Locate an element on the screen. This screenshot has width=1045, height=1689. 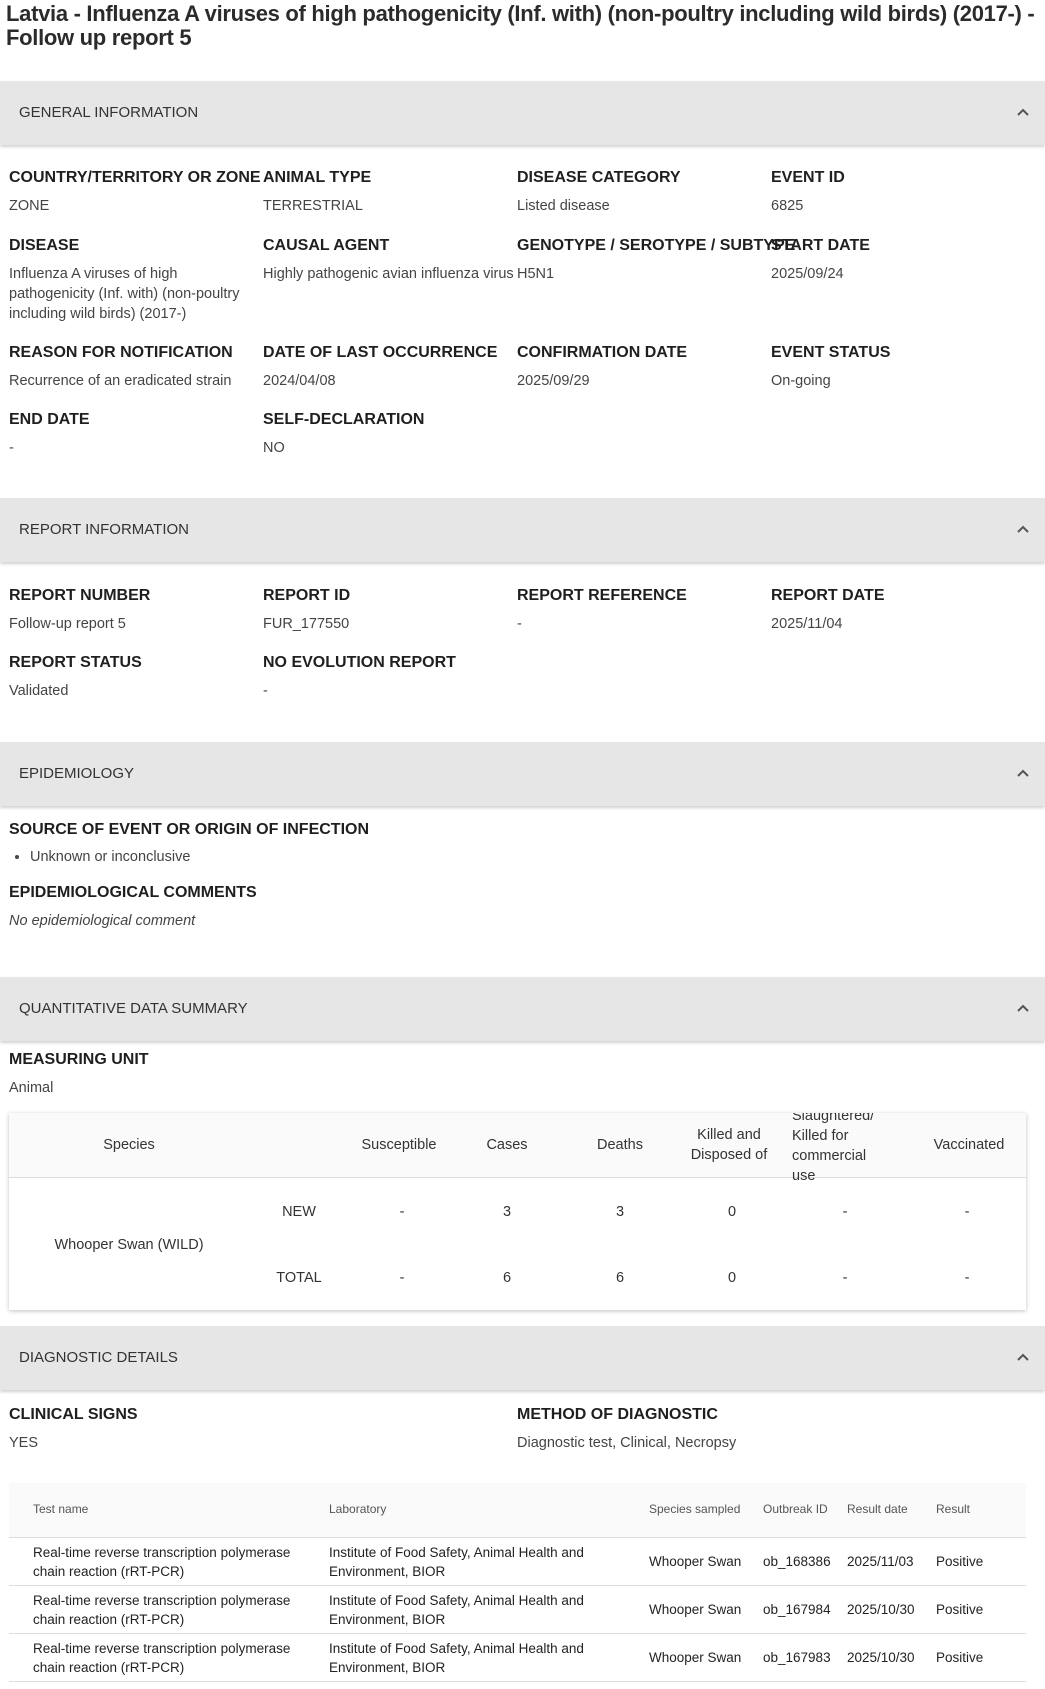
field-label: EVENT STATUS is located at coordinates (831, 352).